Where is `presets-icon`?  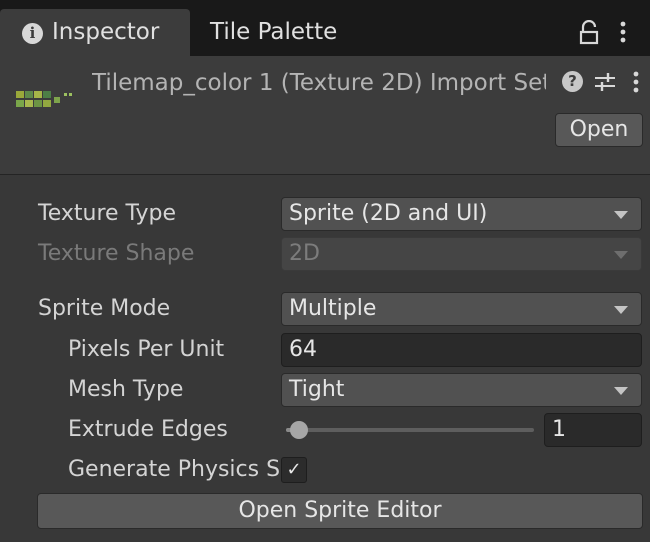 presets-icon is located at coordinates (605, 82).